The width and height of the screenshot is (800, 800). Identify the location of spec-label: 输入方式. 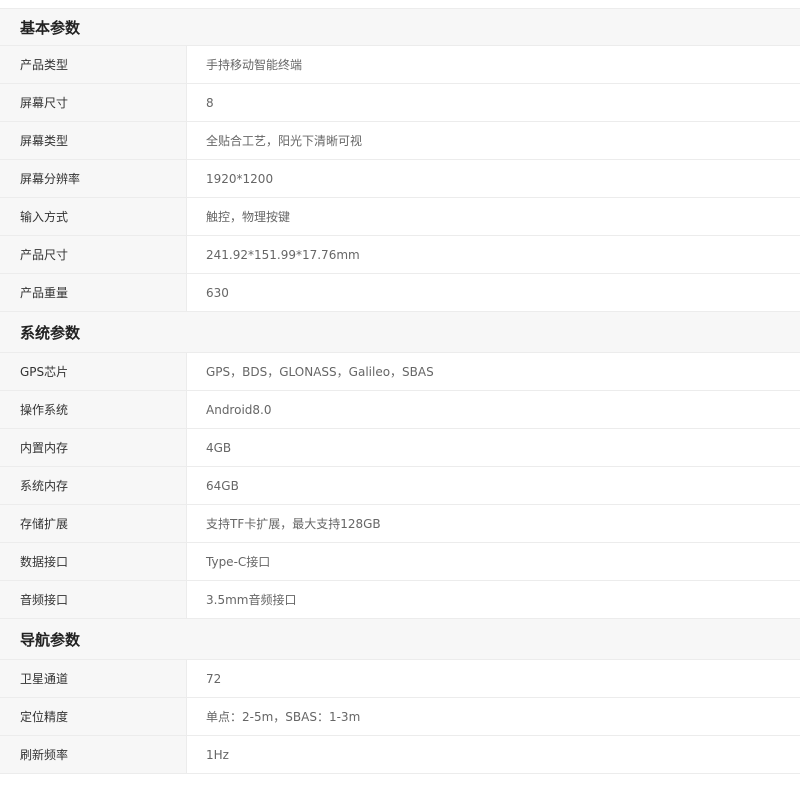
(93, 216).